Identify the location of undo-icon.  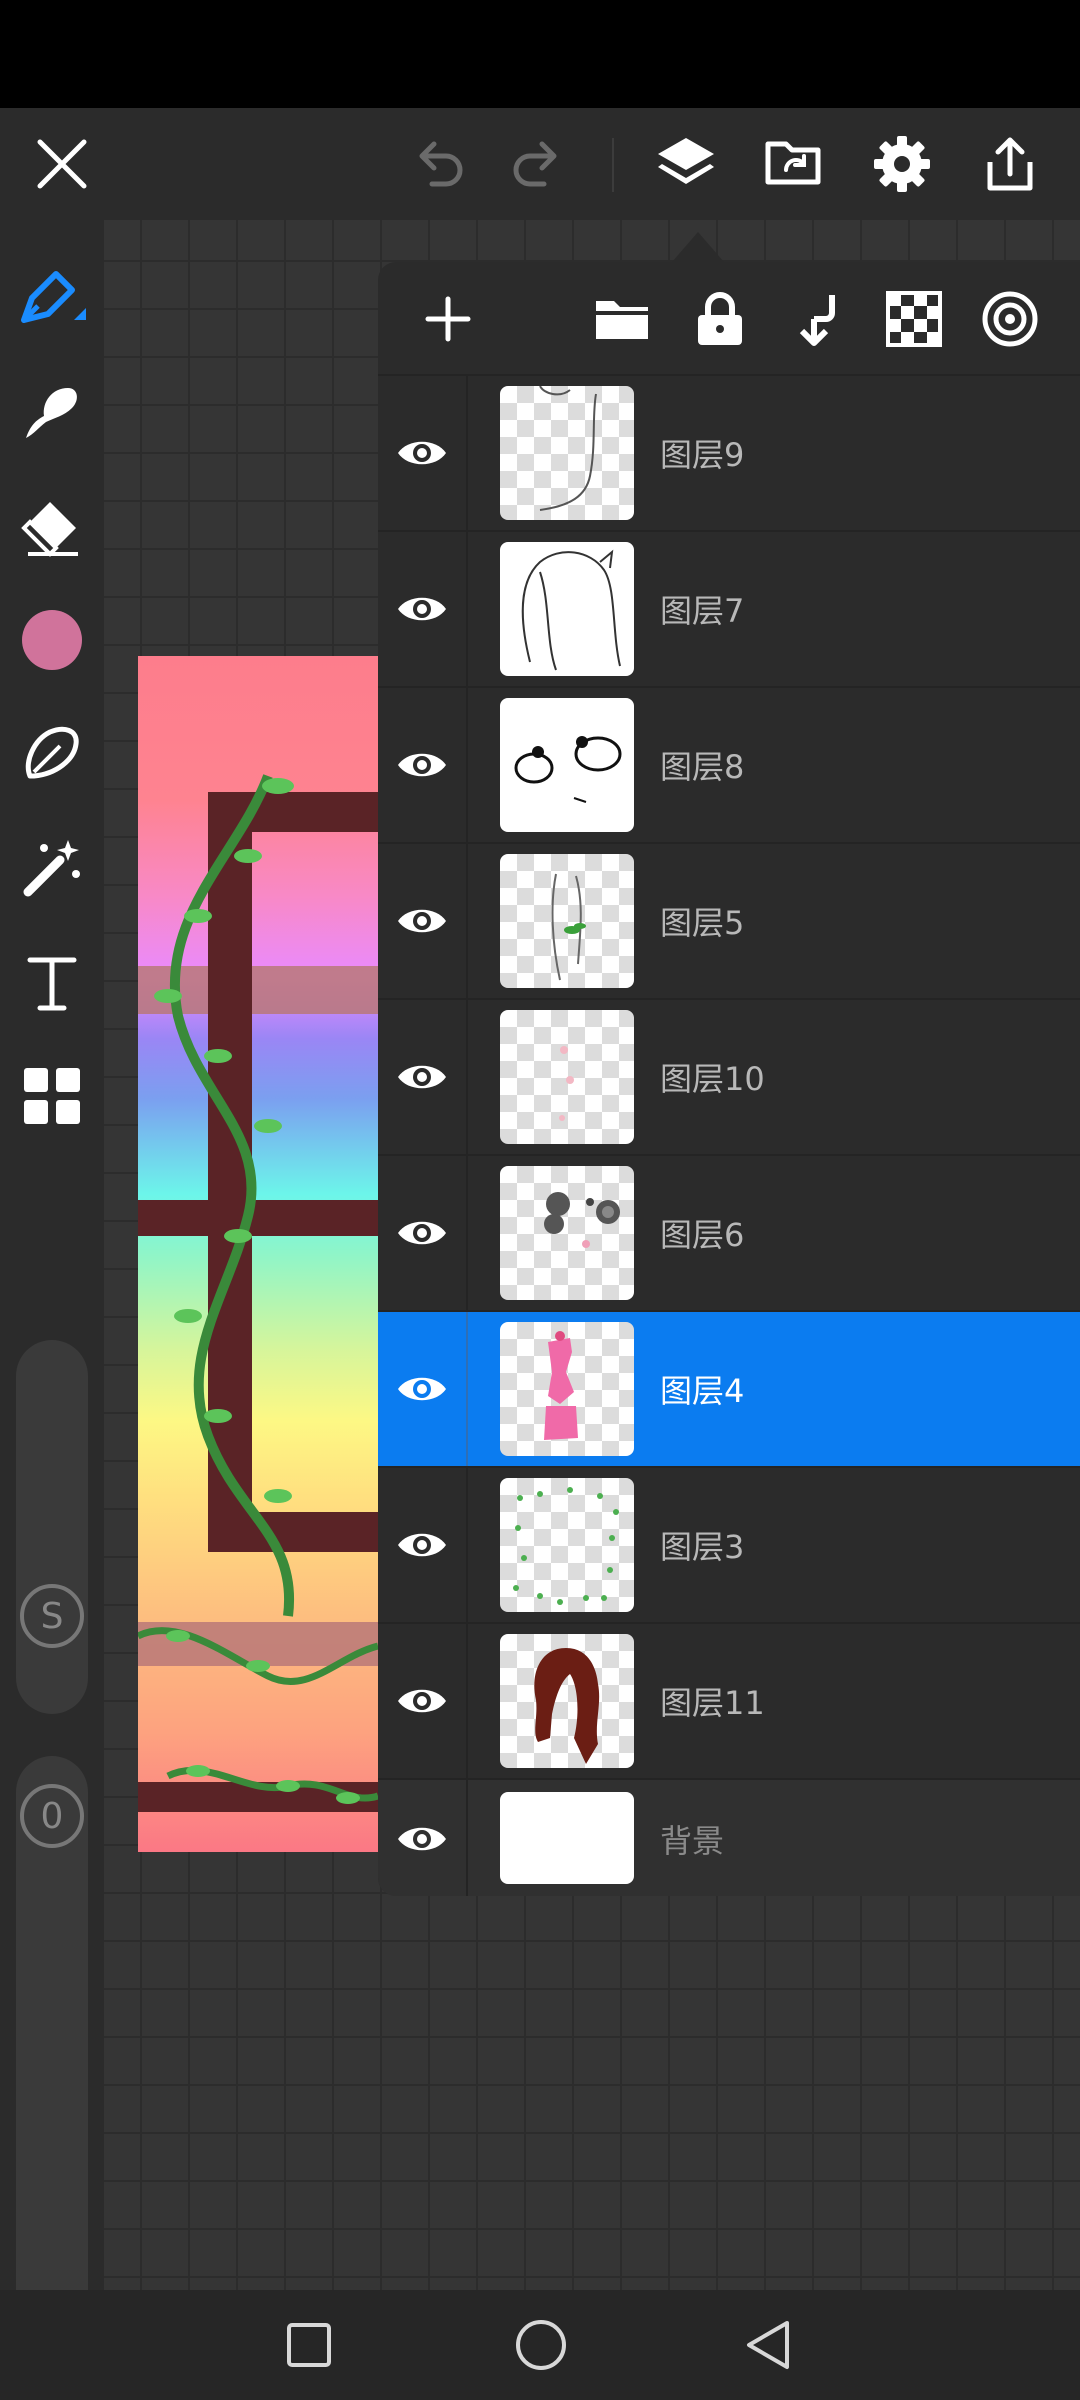
(440, 164).